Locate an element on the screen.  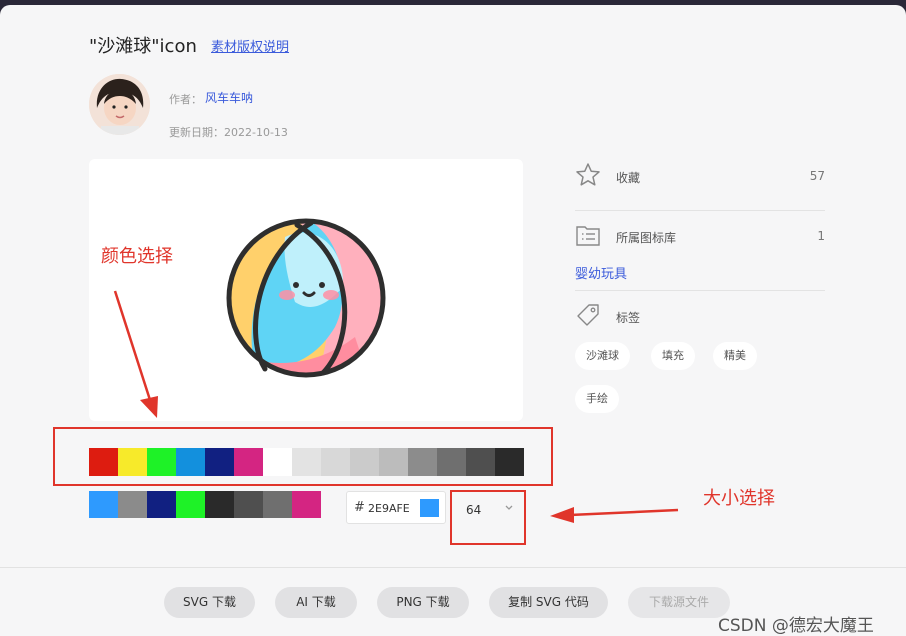
tags-label: 标签 is located at coordinates (628, 318).